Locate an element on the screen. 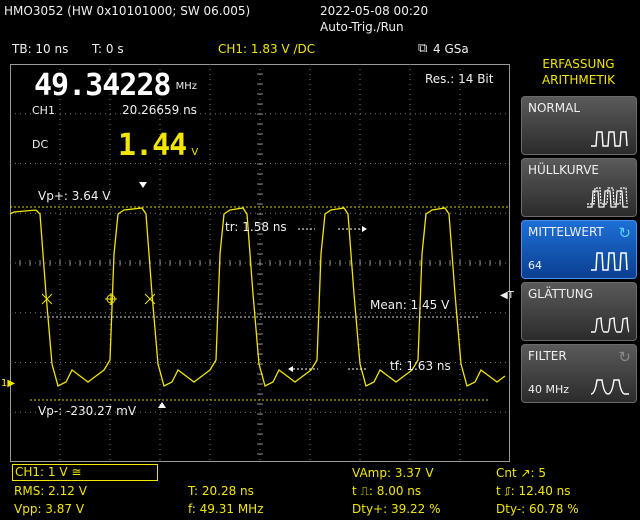 The width and height of the screenshot is (640, 520). filter-wave-icon is located at coordinates (609, 387).